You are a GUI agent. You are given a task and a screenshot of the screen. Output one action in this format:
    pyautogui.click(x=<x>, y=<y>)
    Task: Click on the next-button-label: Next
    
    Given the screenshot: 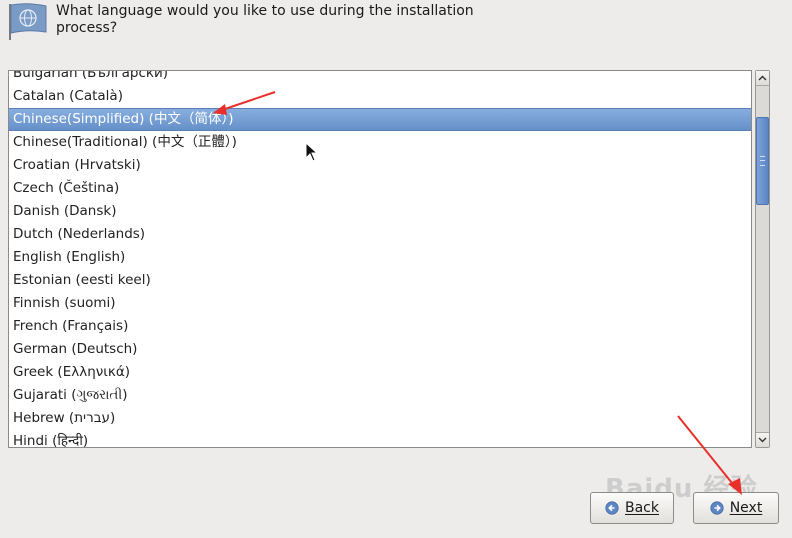 What is the action you would take?
    pyautogui.click(x=746, y=508)
    